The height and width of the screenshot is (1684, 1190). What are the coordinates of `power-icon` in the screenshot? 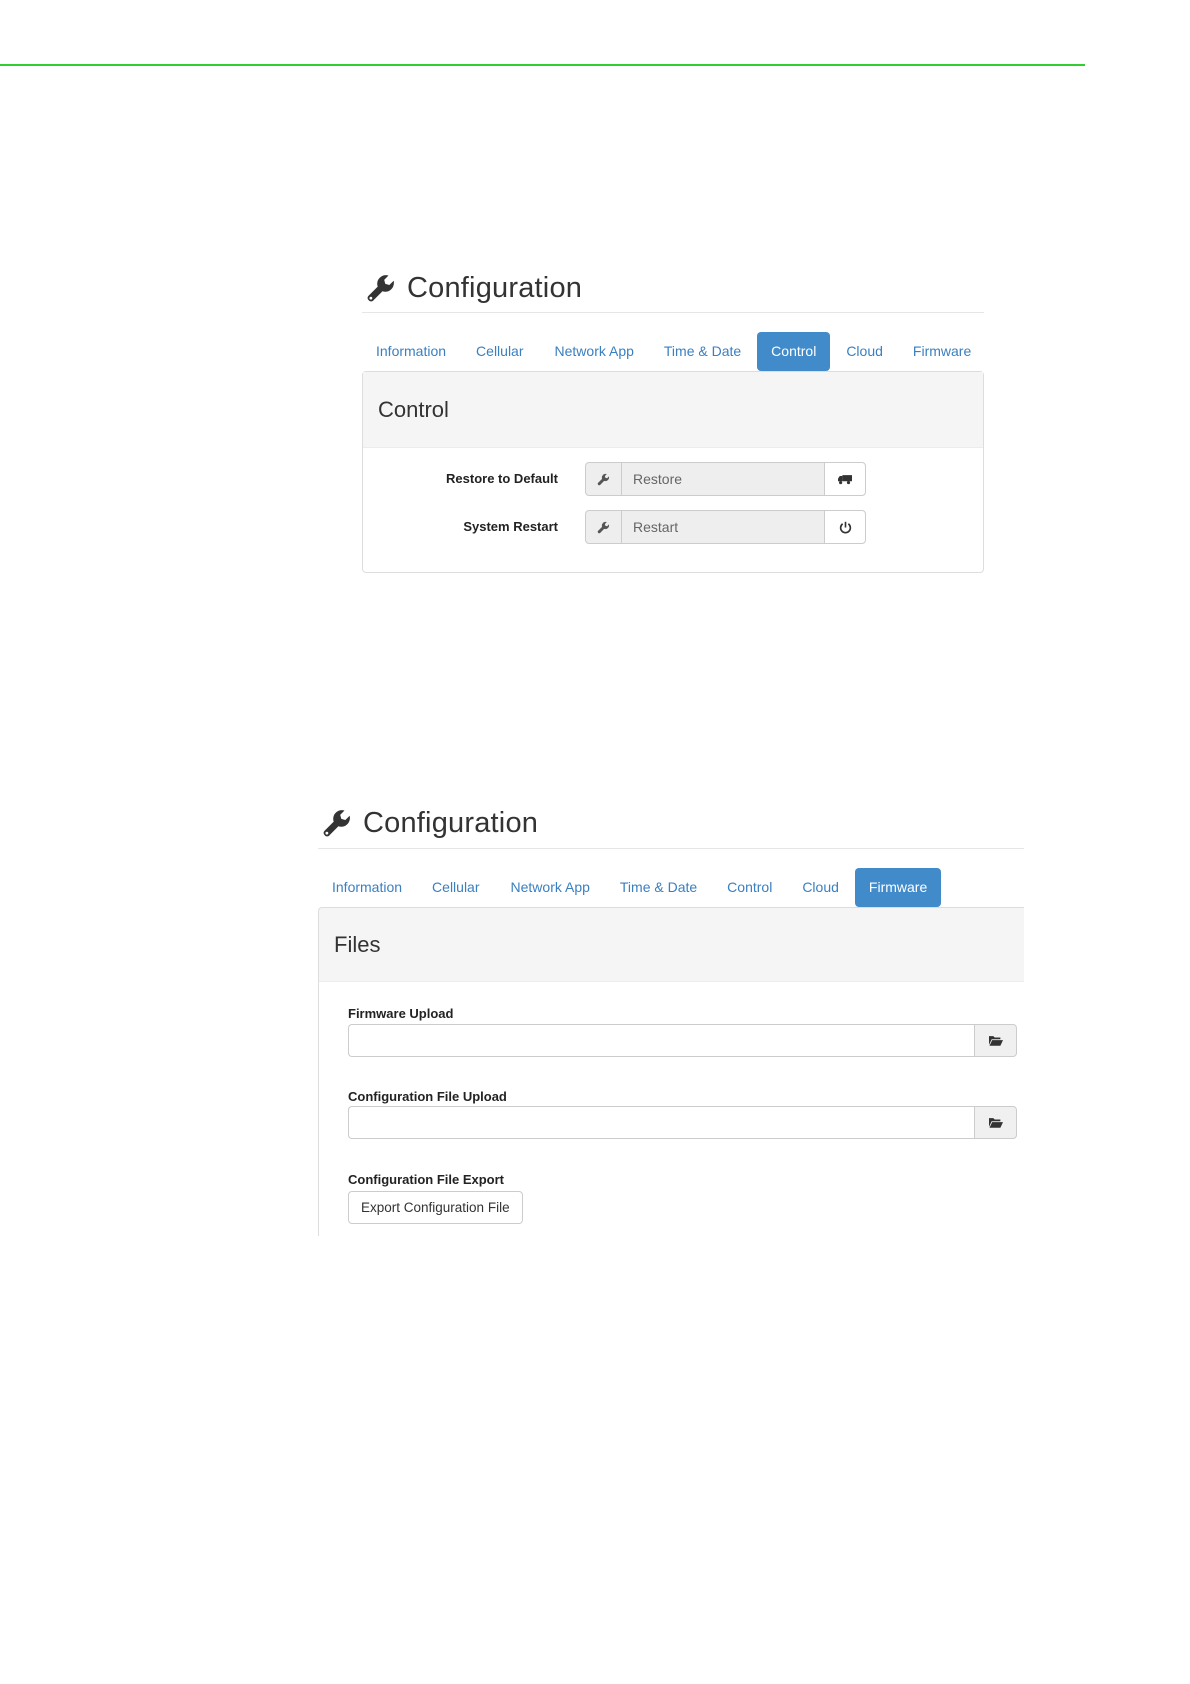 It's located at (845, 527).